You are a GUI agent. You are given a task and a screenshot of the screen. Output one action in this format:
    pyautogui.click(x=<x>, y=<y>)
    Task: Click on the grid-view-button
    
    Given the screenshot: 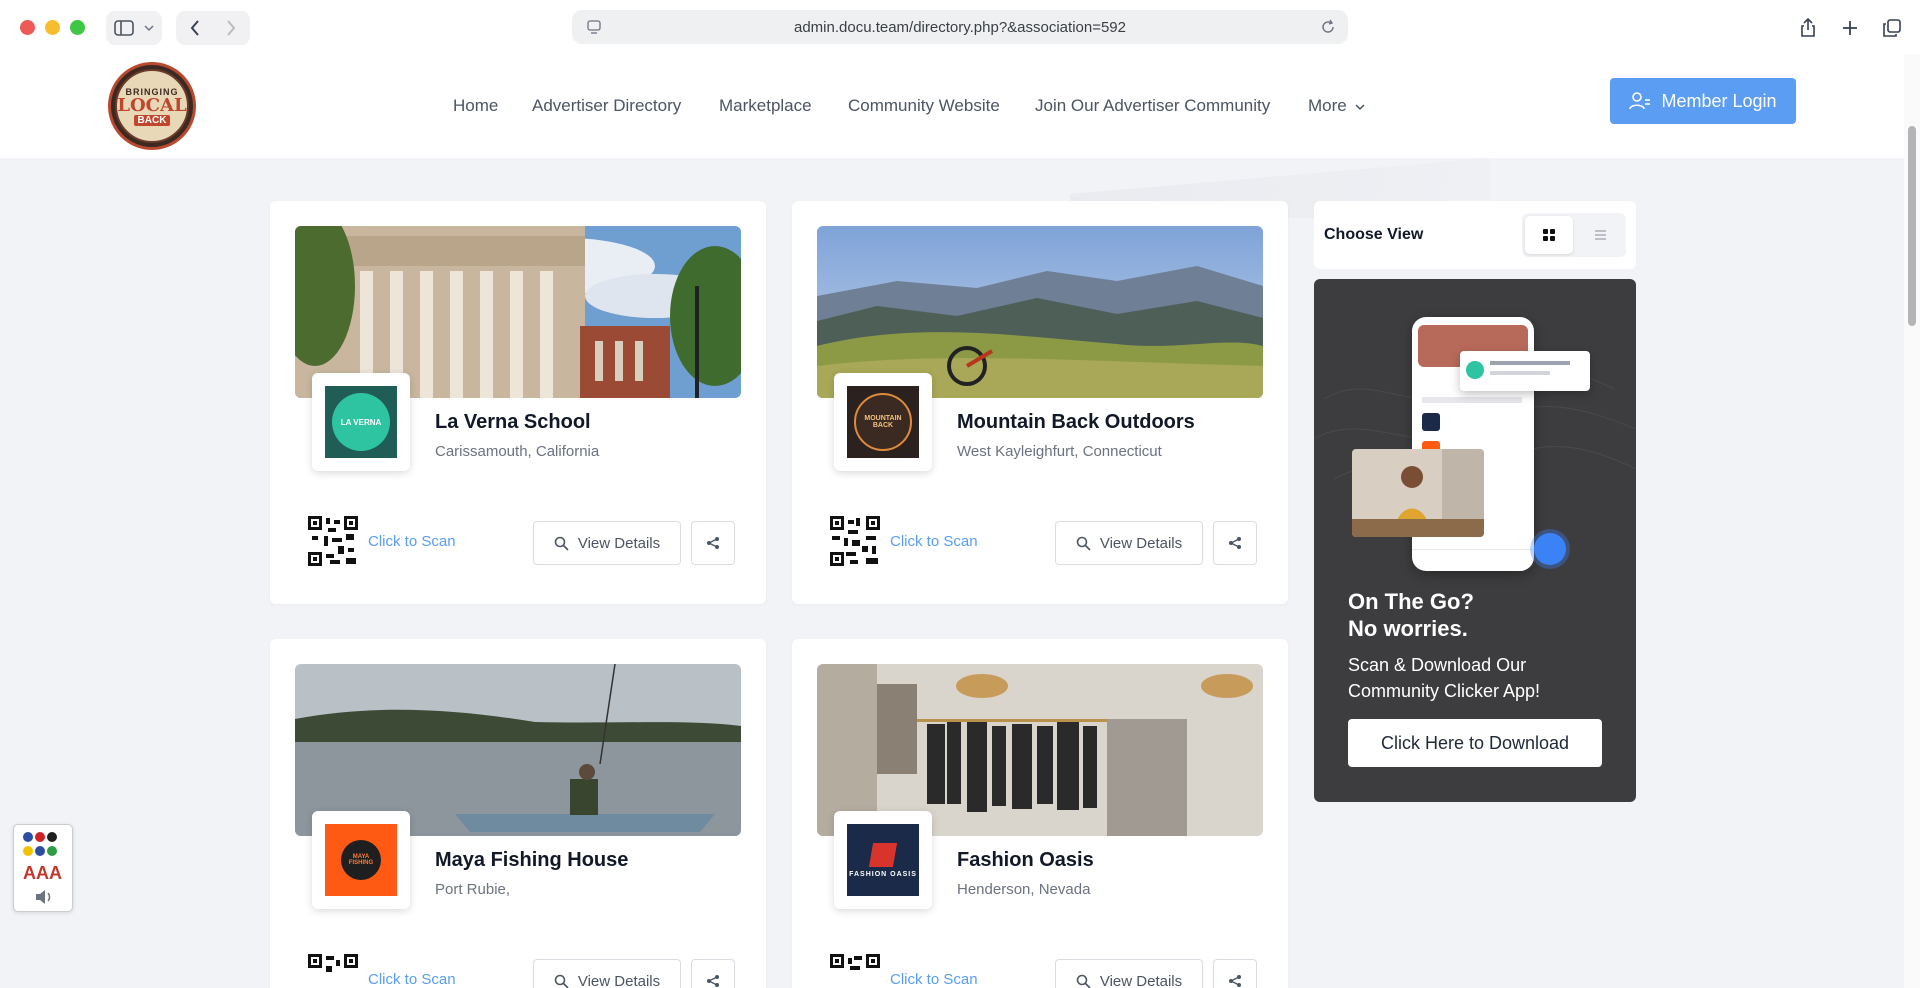 What is the action you would take?
    pyautogui.click(x=1549, y=235)
    